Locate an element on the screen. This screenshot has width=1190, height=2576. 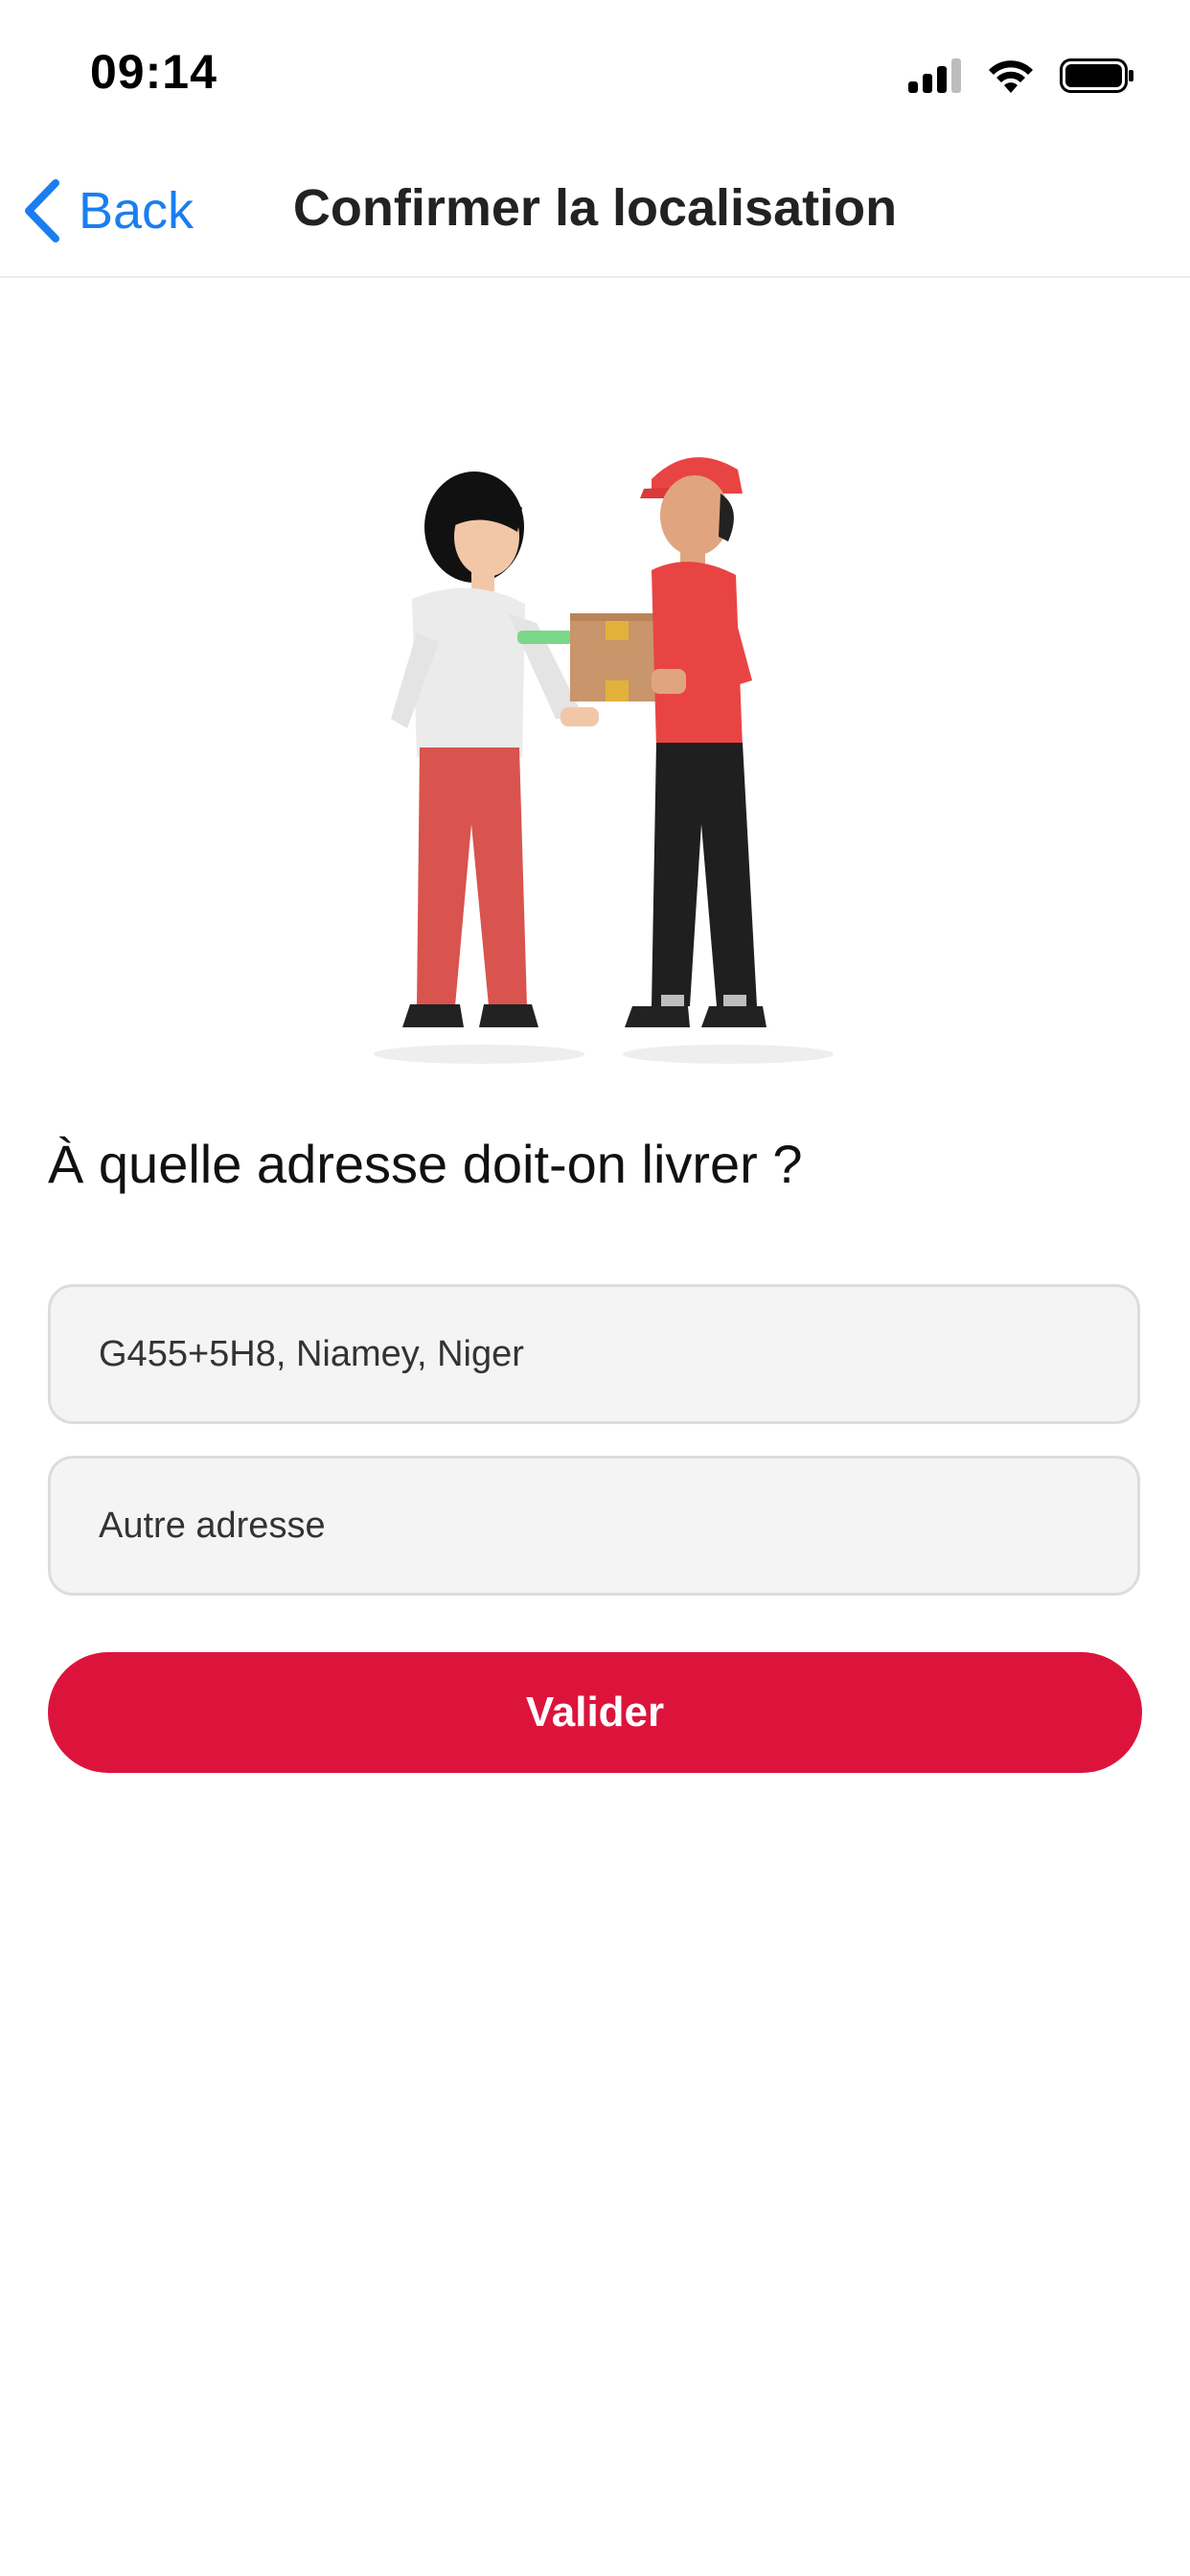
status-icons is located at coordinates (1022, 78).